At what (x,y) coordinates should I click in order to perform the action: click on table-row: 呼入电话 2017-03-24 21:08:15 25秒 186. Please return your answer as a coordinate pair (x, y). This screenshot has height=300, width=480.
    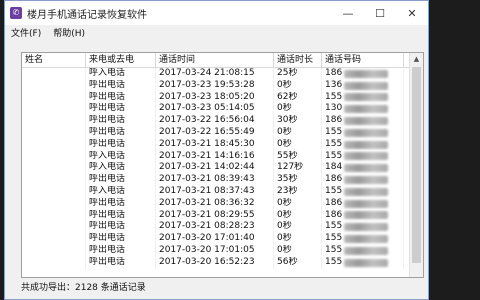
    Looking at the image, I should click on (222, 74).